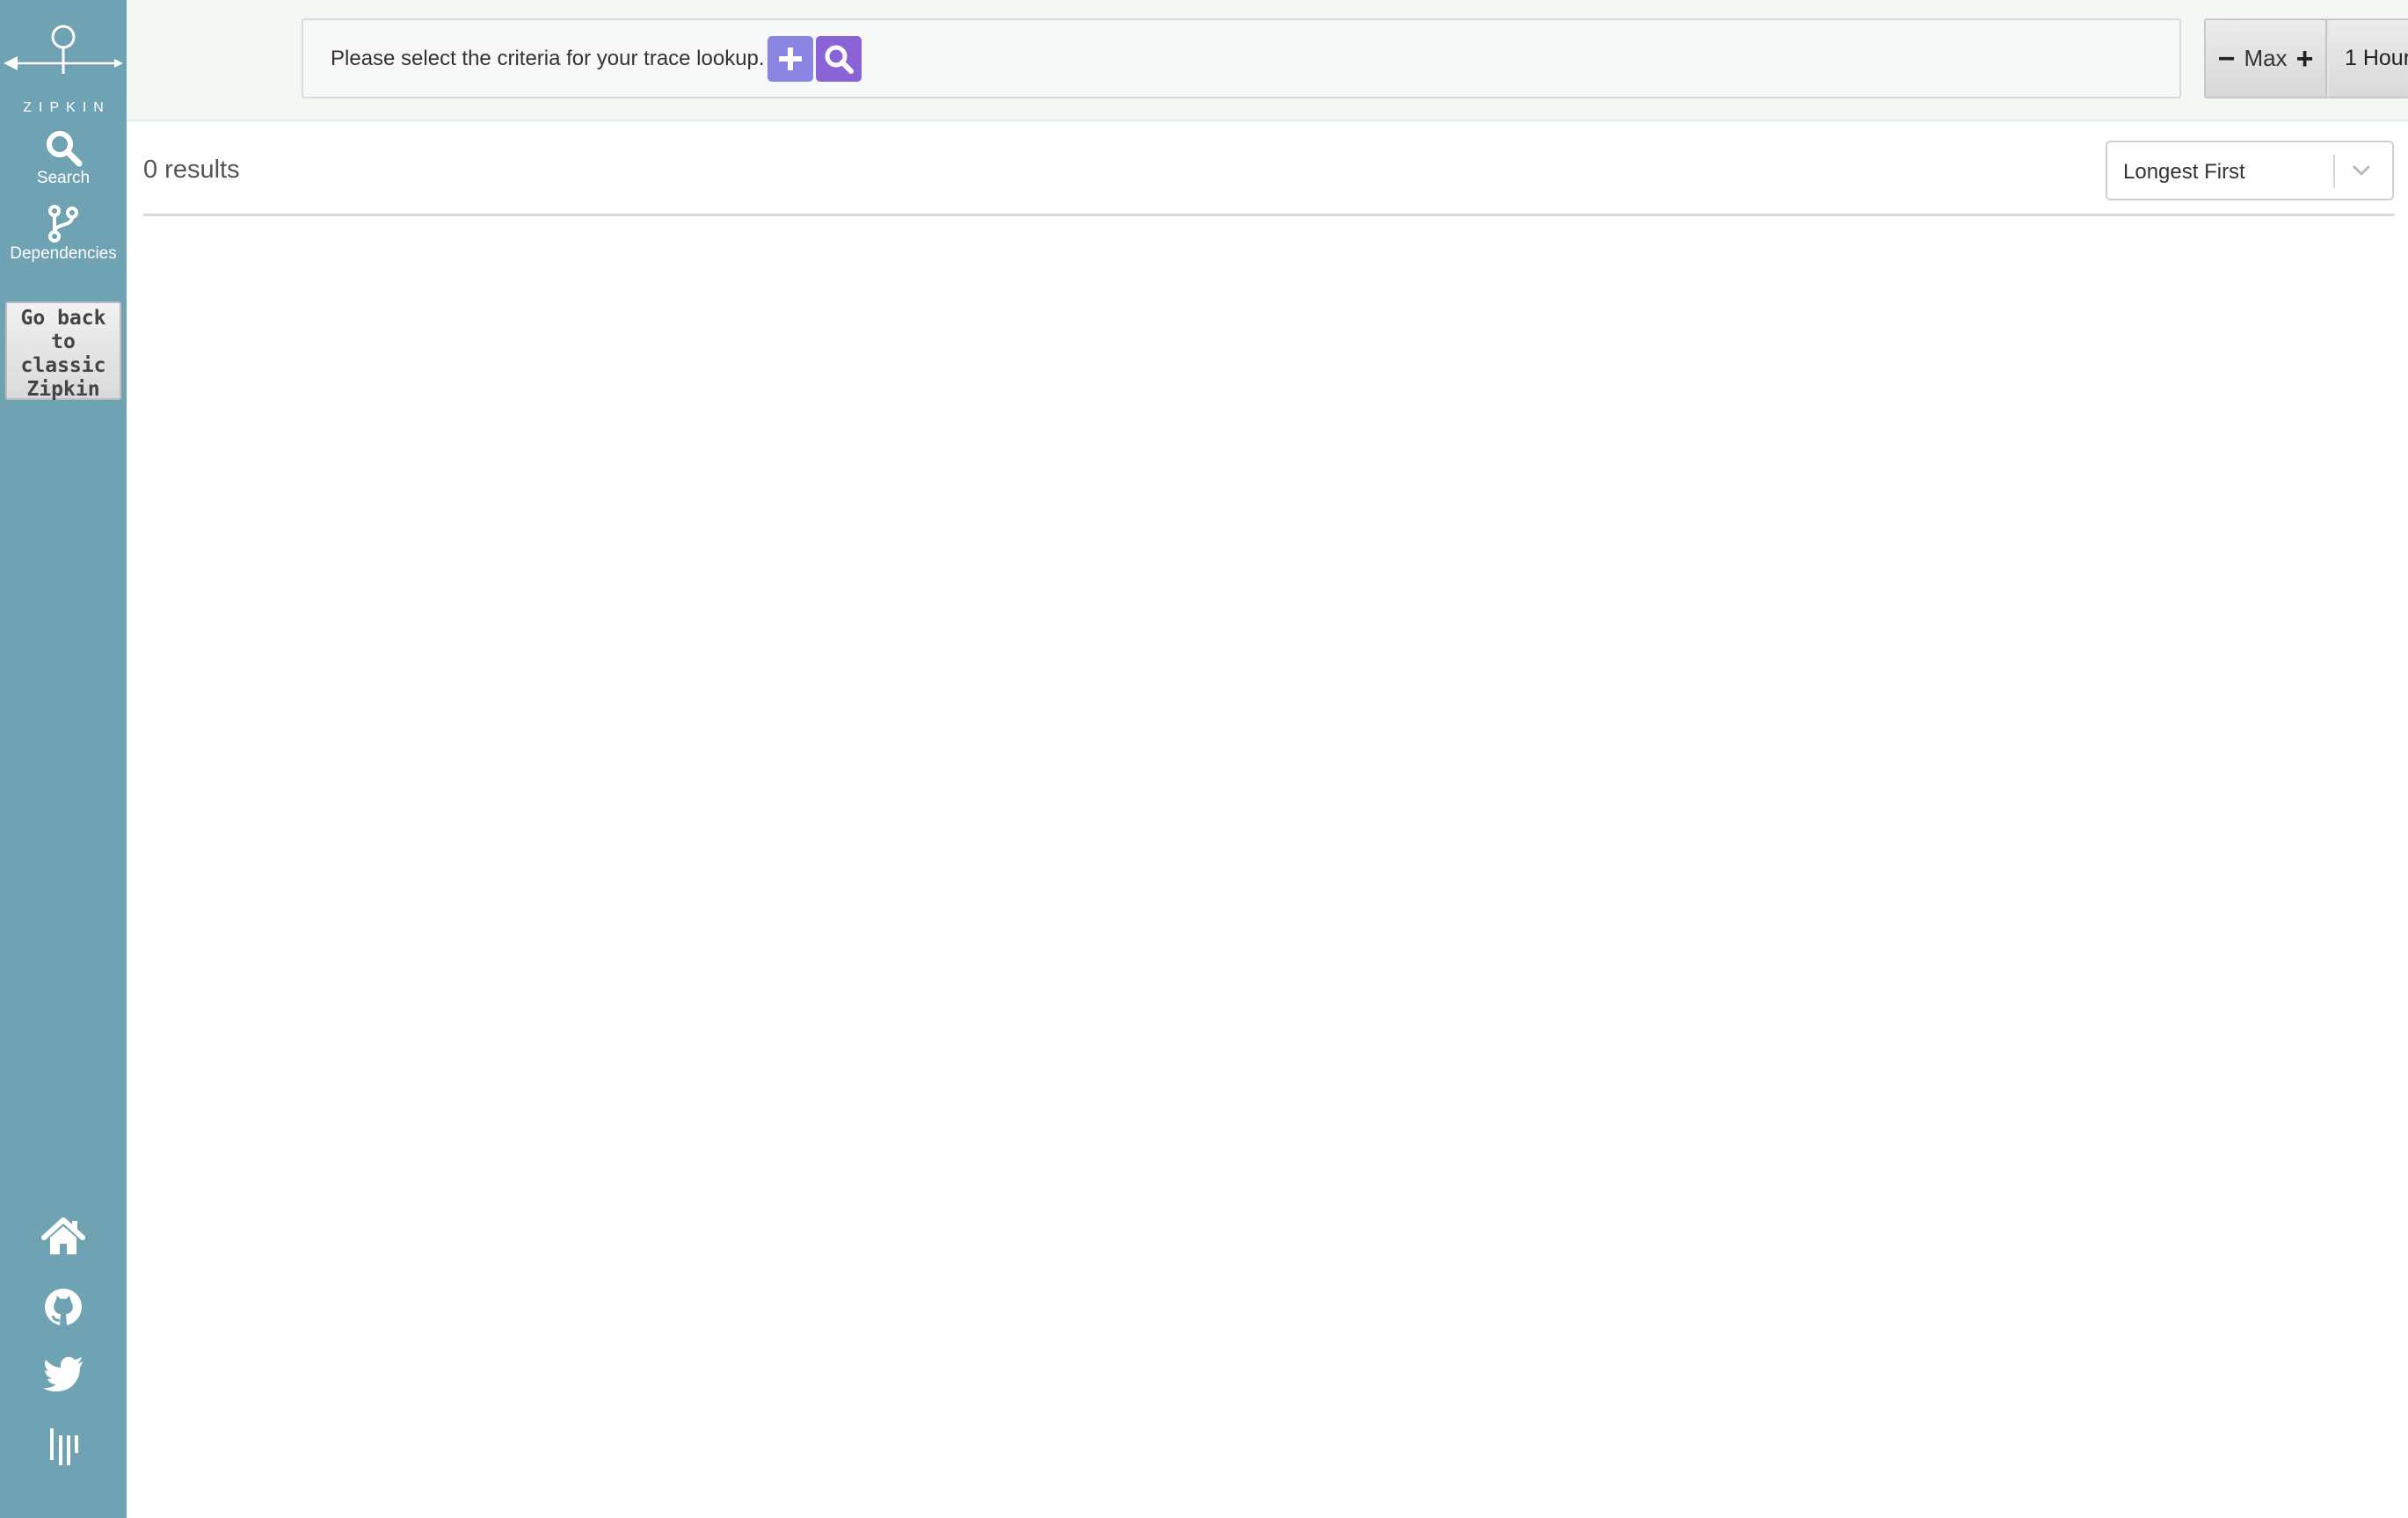  I want to click on zipkin-logo-icon, so click(63, 49).